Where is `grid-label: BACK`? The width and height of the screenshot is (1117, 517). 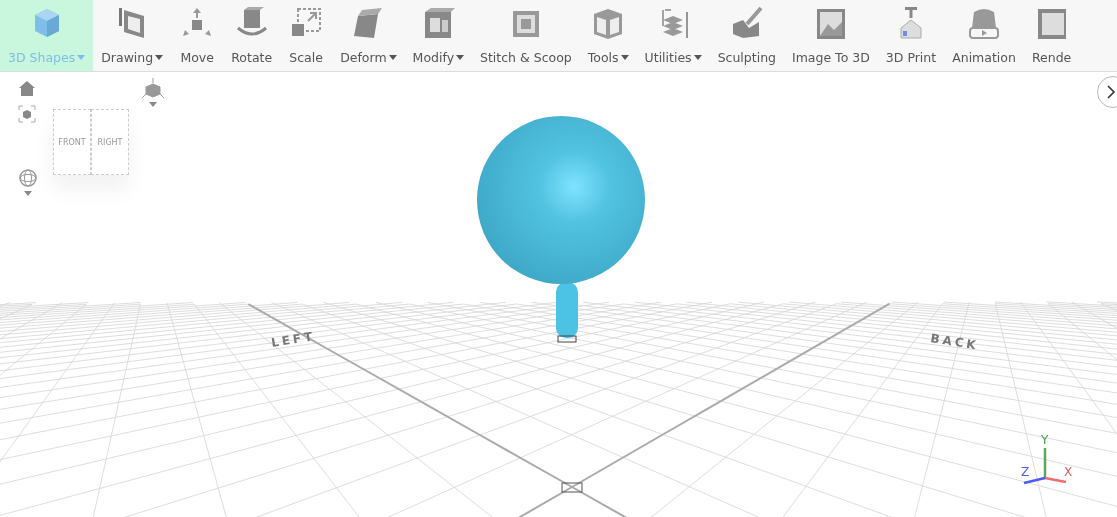
grid-label: BACK is located at coordinates (954, 342).